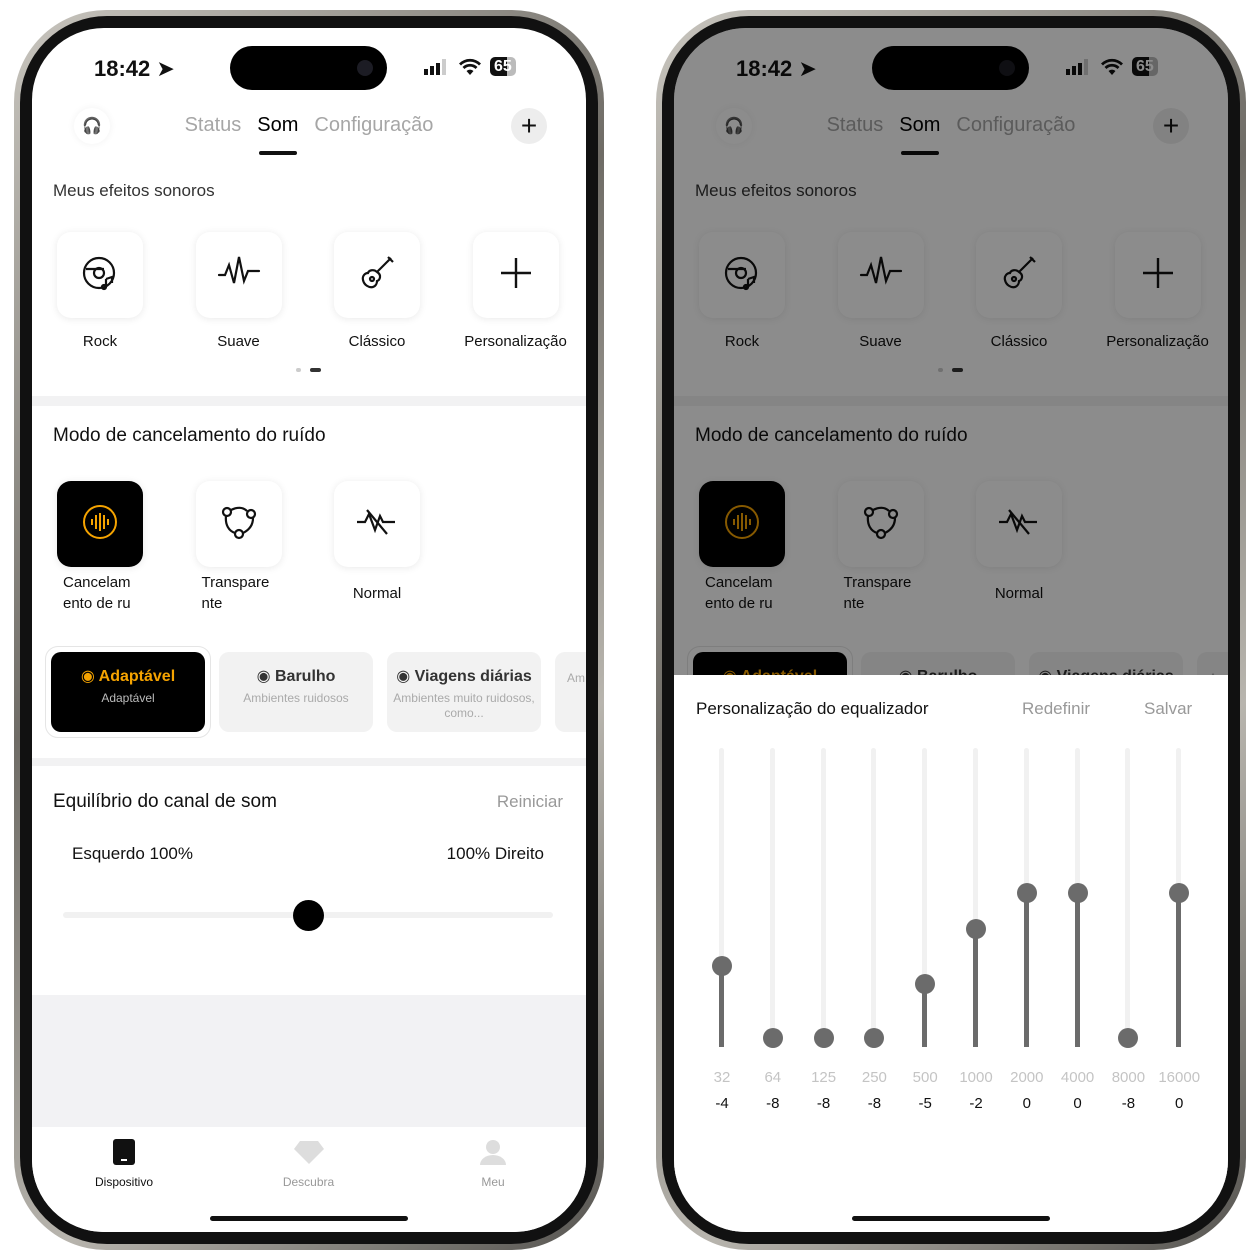 The image size is (1260, 1260). Describe the element at coordinates (238, 275) in the screenshot. I see `effect-suave-button` at that location.